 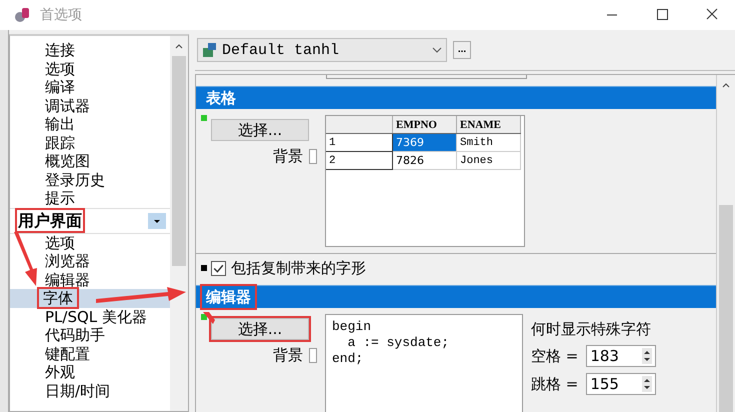 What do you see at coordinates (322, 50) in the screenshot?
I see `profile-dropdown: Default tanhl` at bounding box center [322, 50].